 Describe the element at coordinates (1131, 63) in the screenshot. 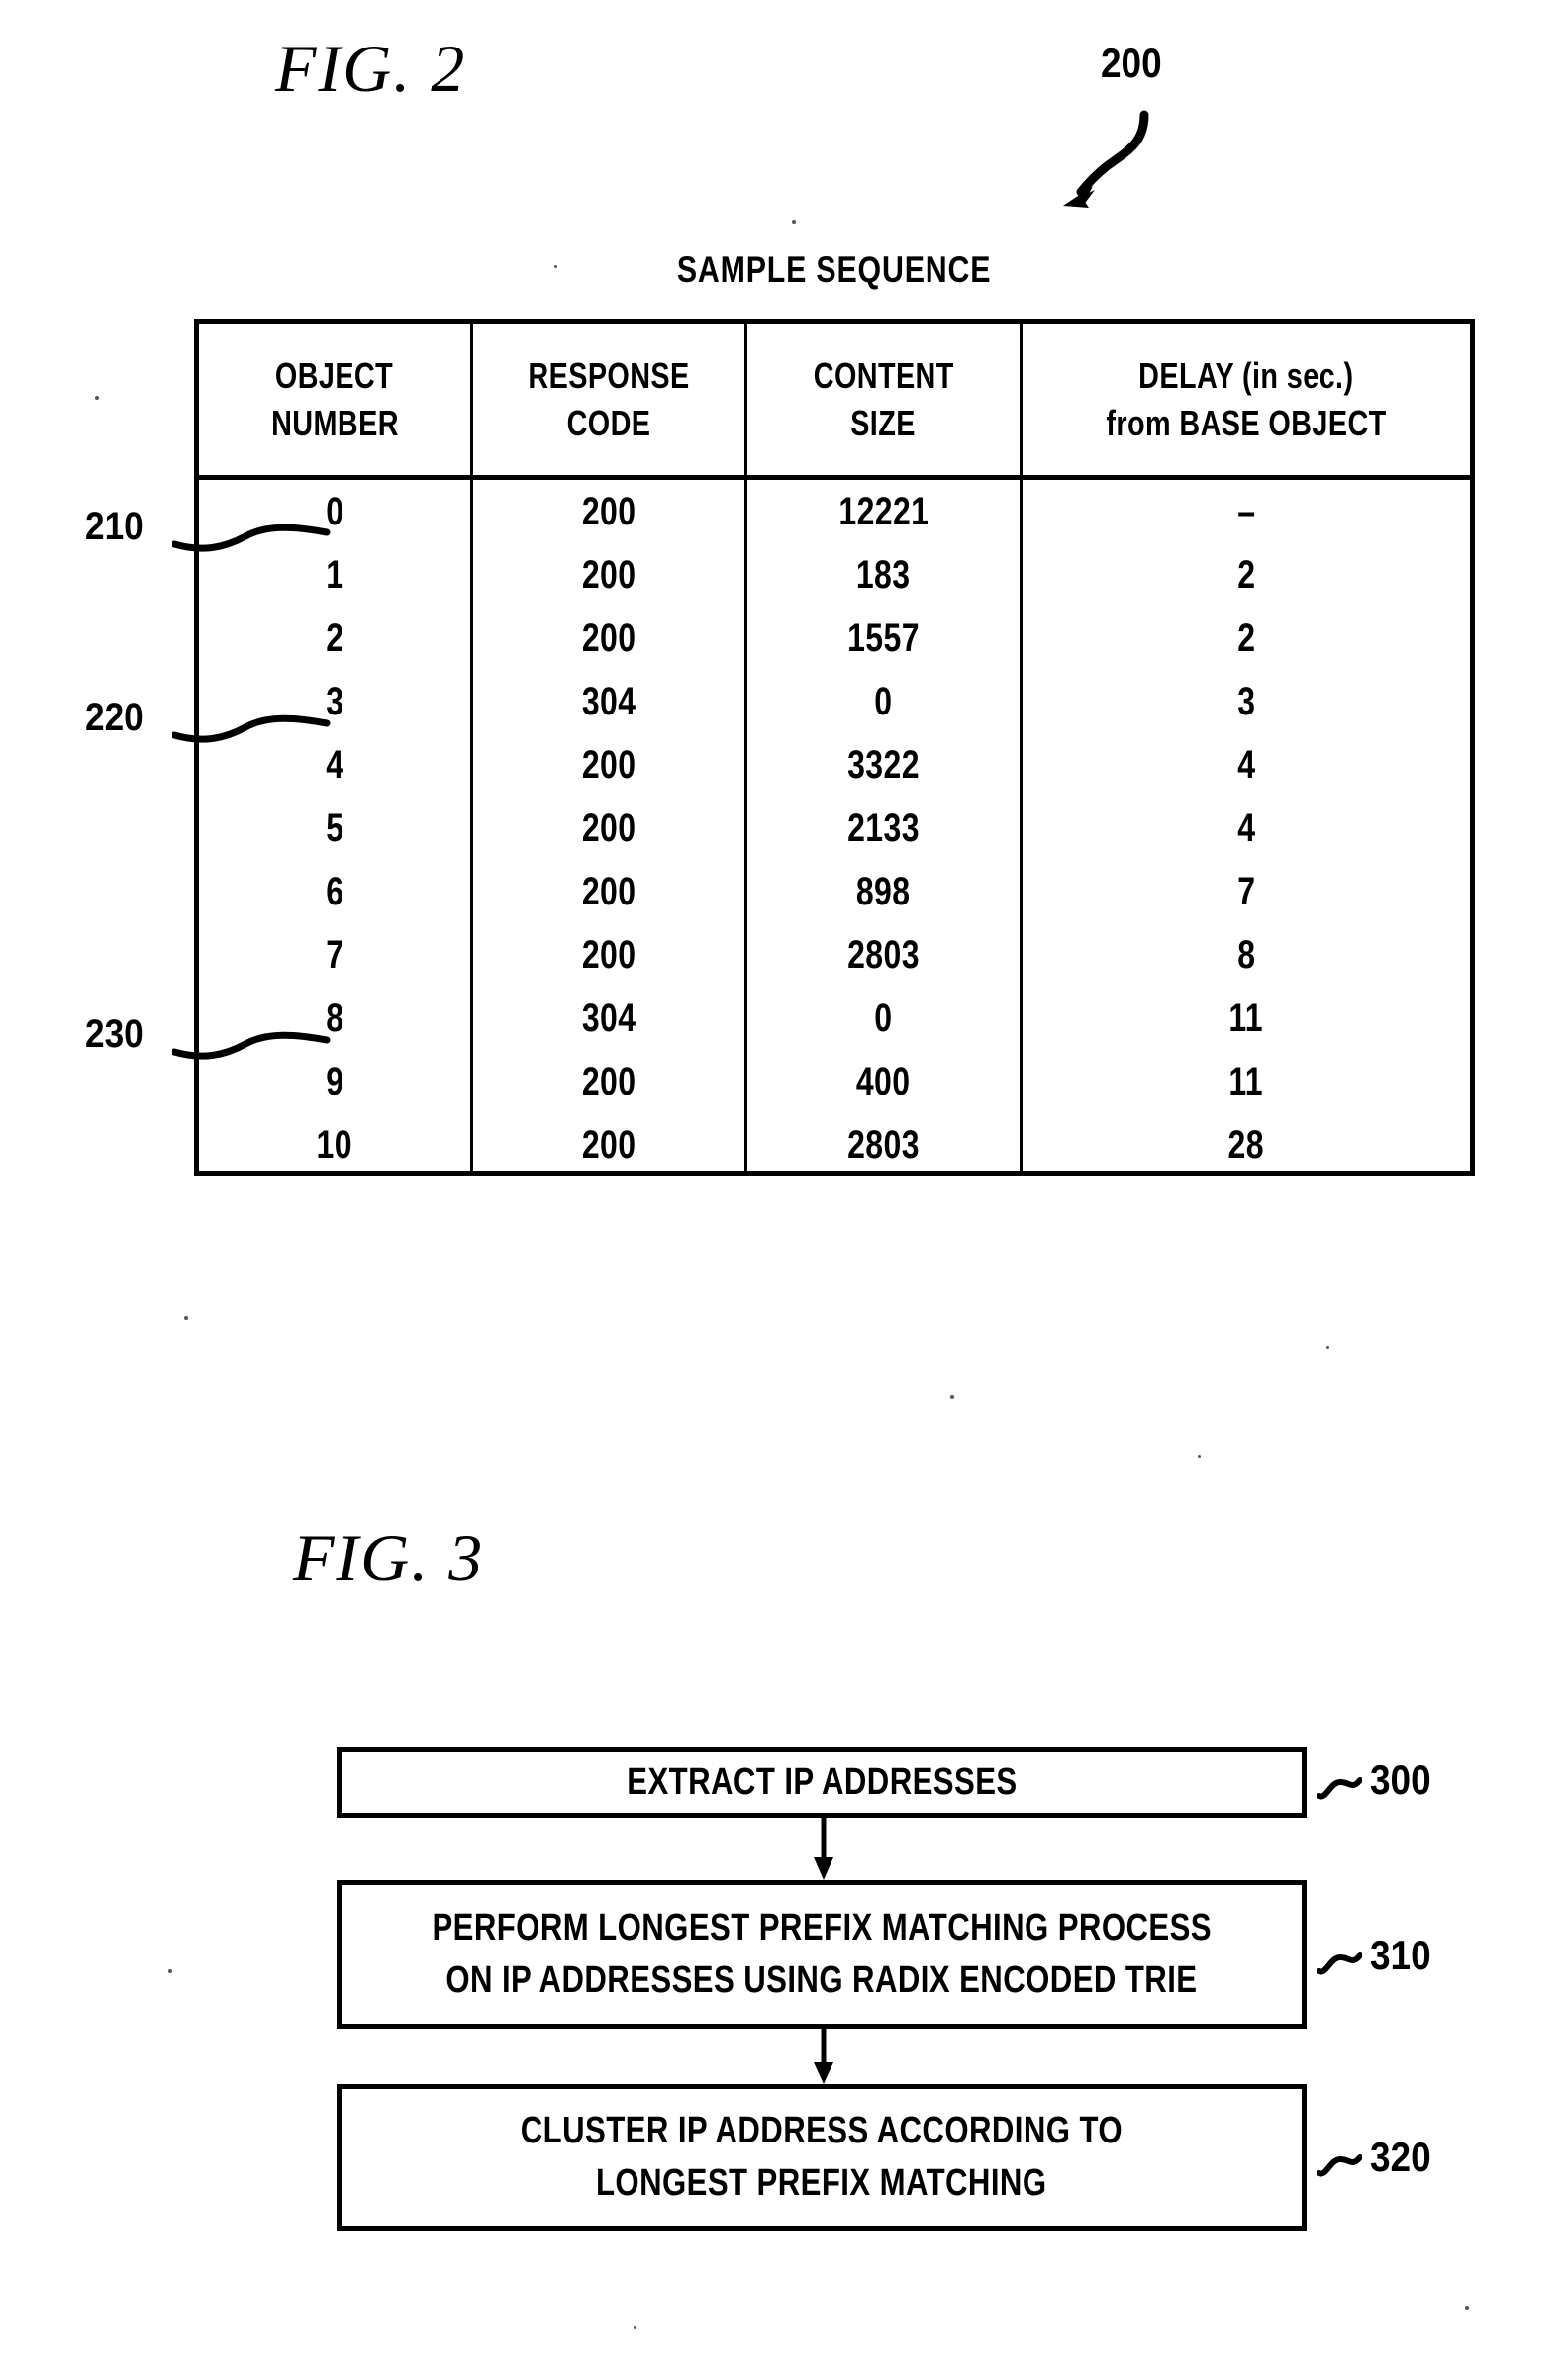

I see `reference-numeral-200: 200` at that location.